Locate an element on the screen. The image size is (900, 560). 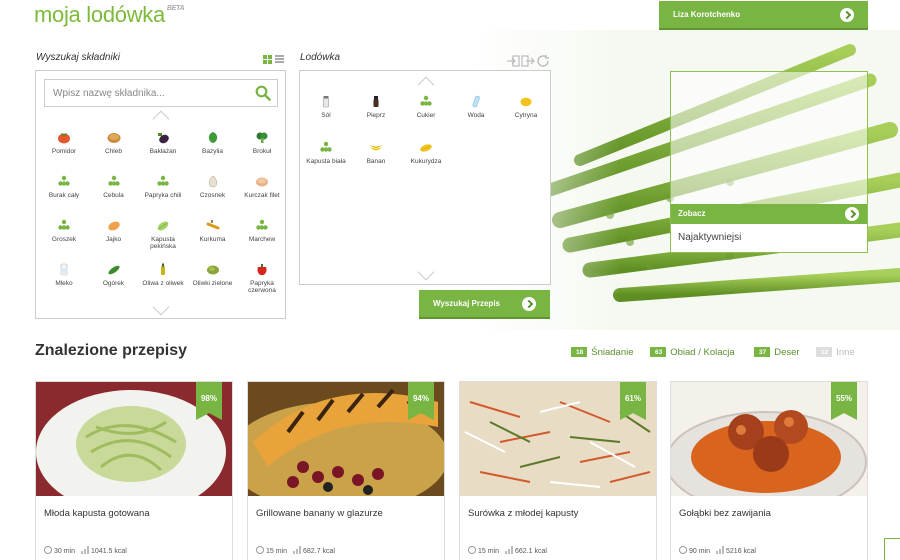
search-icon is located at coordinates (263, 93).